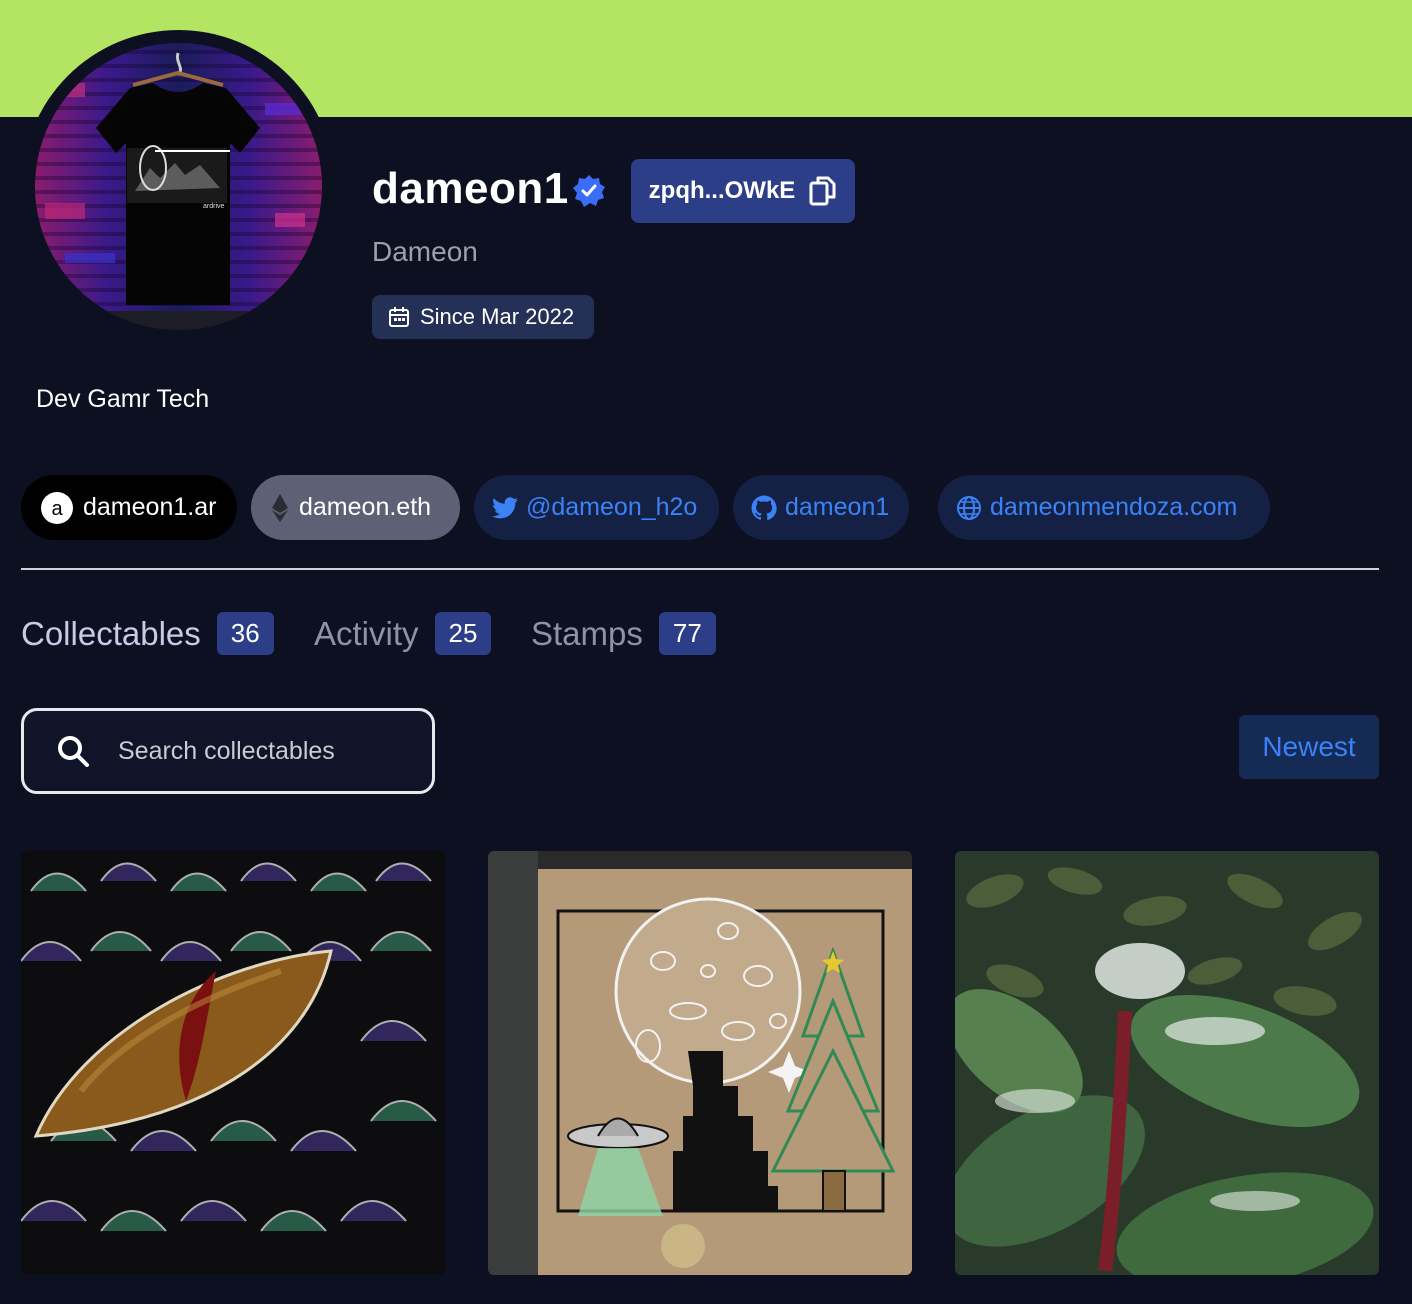 This screenshot has height=1304, width=1412. I want to click on tab-collectables-label: Collectables, so click(111, 633).